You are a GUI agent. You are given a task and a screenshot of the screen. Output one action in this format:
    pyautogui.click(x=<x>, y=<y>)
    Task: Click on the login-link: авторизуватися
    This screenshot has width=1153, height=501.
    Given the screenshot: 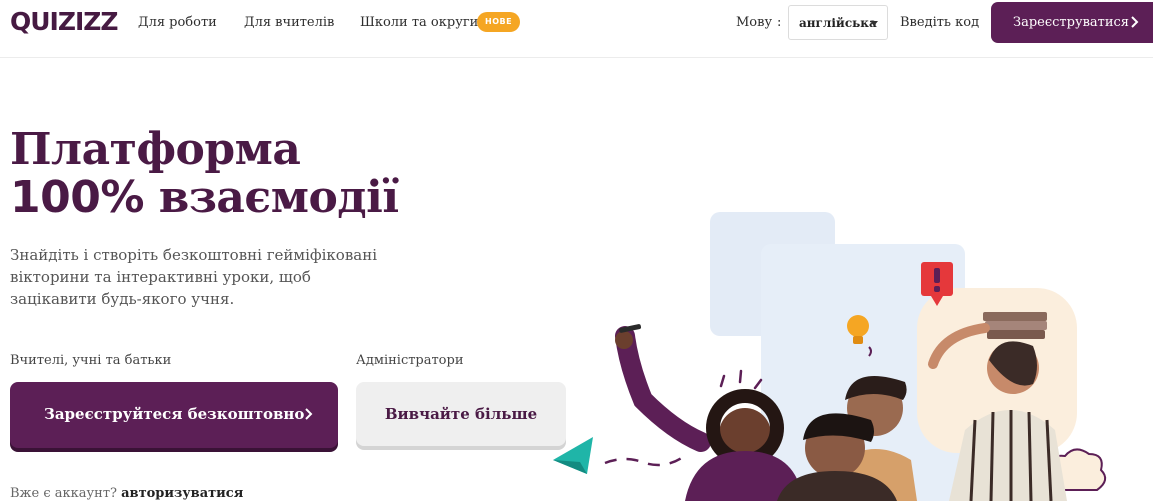 What is the action you would take?
    pyautogui.click(x=182, y=493)
    